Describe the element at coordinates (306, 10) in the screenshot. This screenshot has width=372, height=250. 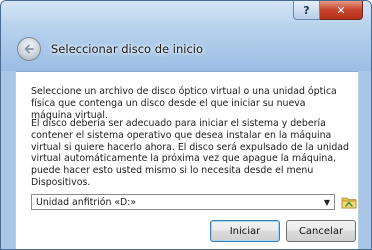
I see `help-button: ?` at that location.